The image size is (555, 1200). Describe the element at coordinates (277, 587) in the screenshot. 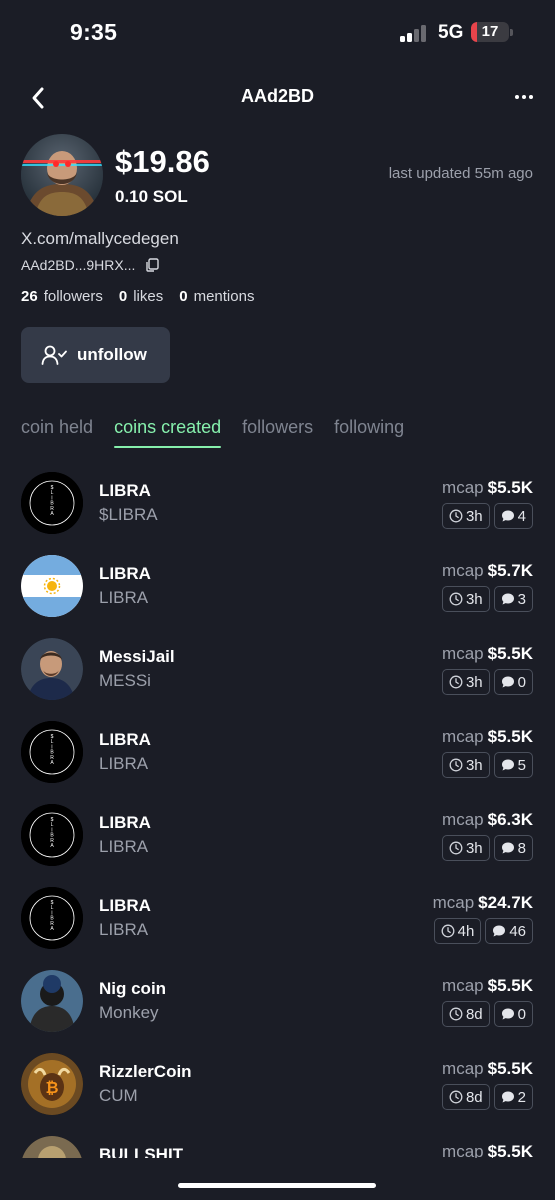

I see `coin-row: LIBRA LIBRA mcap $5.7K 3h 3` at that location.